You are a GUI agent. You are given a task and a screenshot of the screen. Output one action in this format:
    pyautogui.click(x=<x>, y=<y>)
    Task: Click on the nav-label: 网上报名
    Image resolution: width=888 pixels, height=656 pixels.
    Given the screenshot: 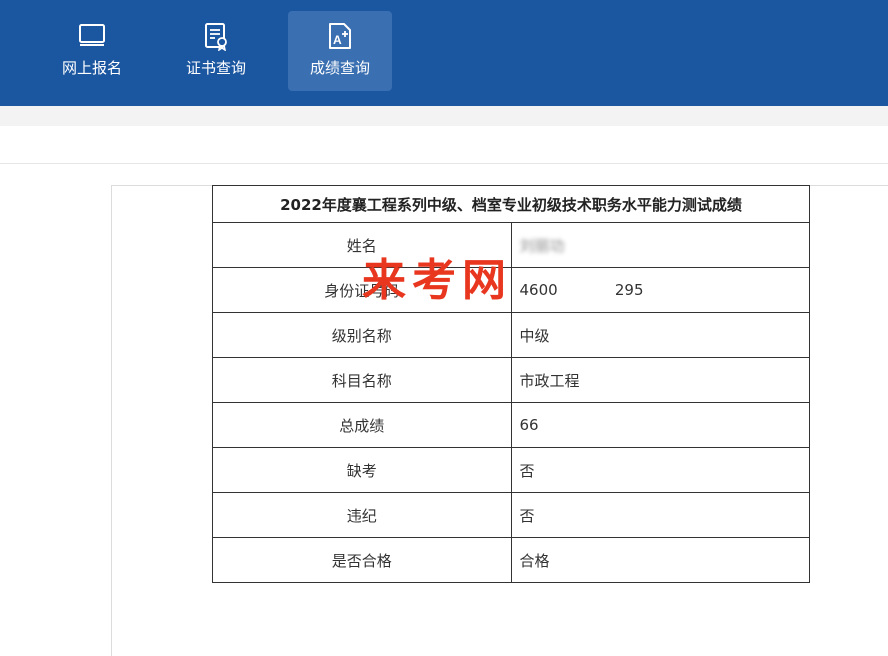 What is the action you would take?
    pyautogui.click(x=91, y=68)
    